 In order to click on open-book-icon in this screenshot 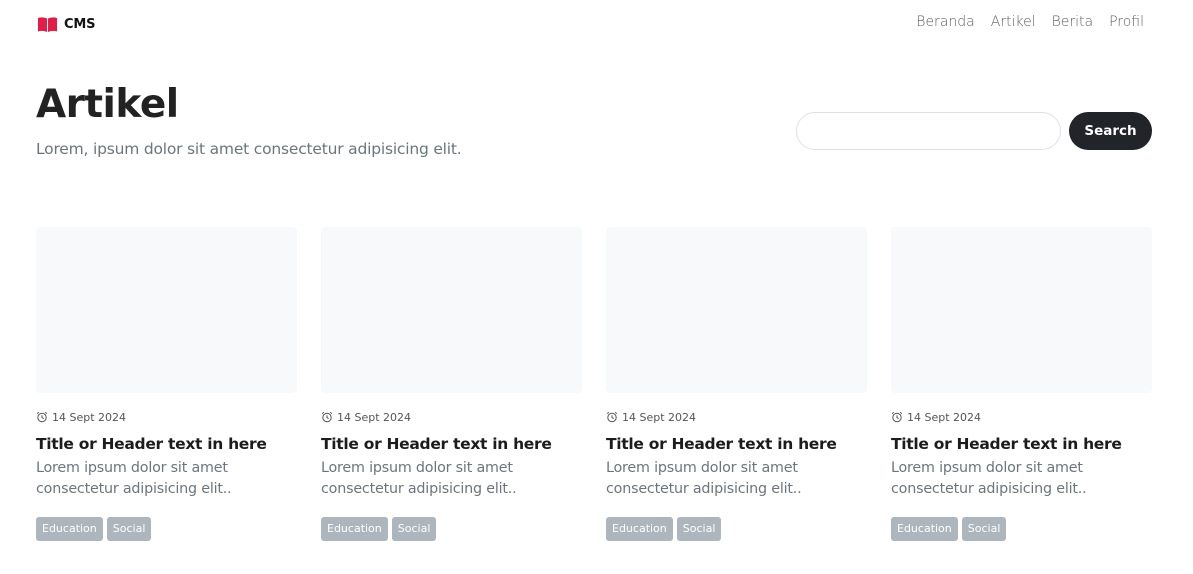, I will do `click(47, 24)`.